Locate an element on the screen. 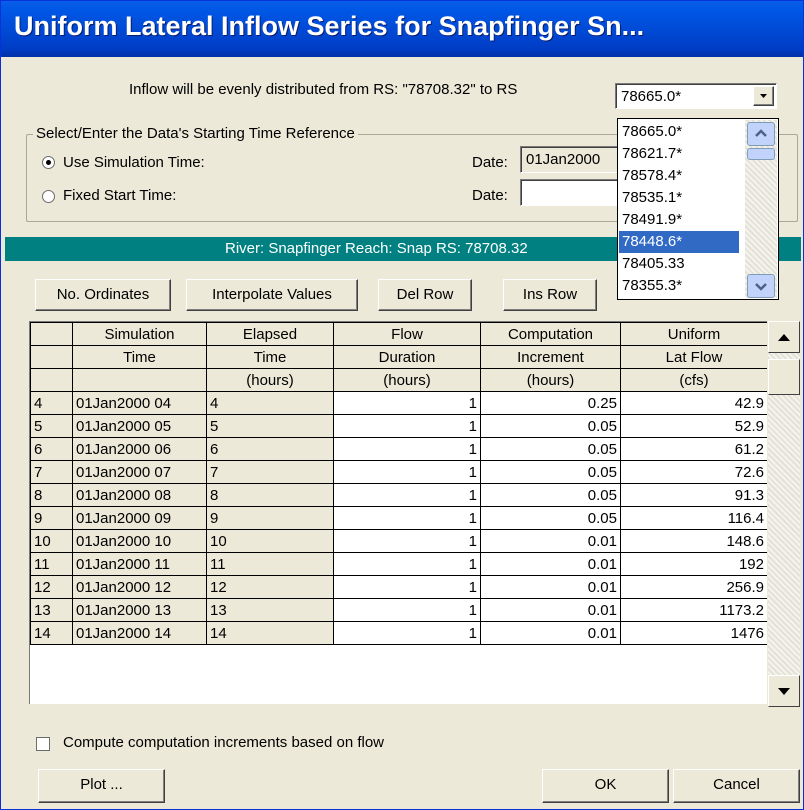 The height and width of the screenshot is (810, 804). lateral-flow-cell: 116.4 is located at coordinates (693, 518).